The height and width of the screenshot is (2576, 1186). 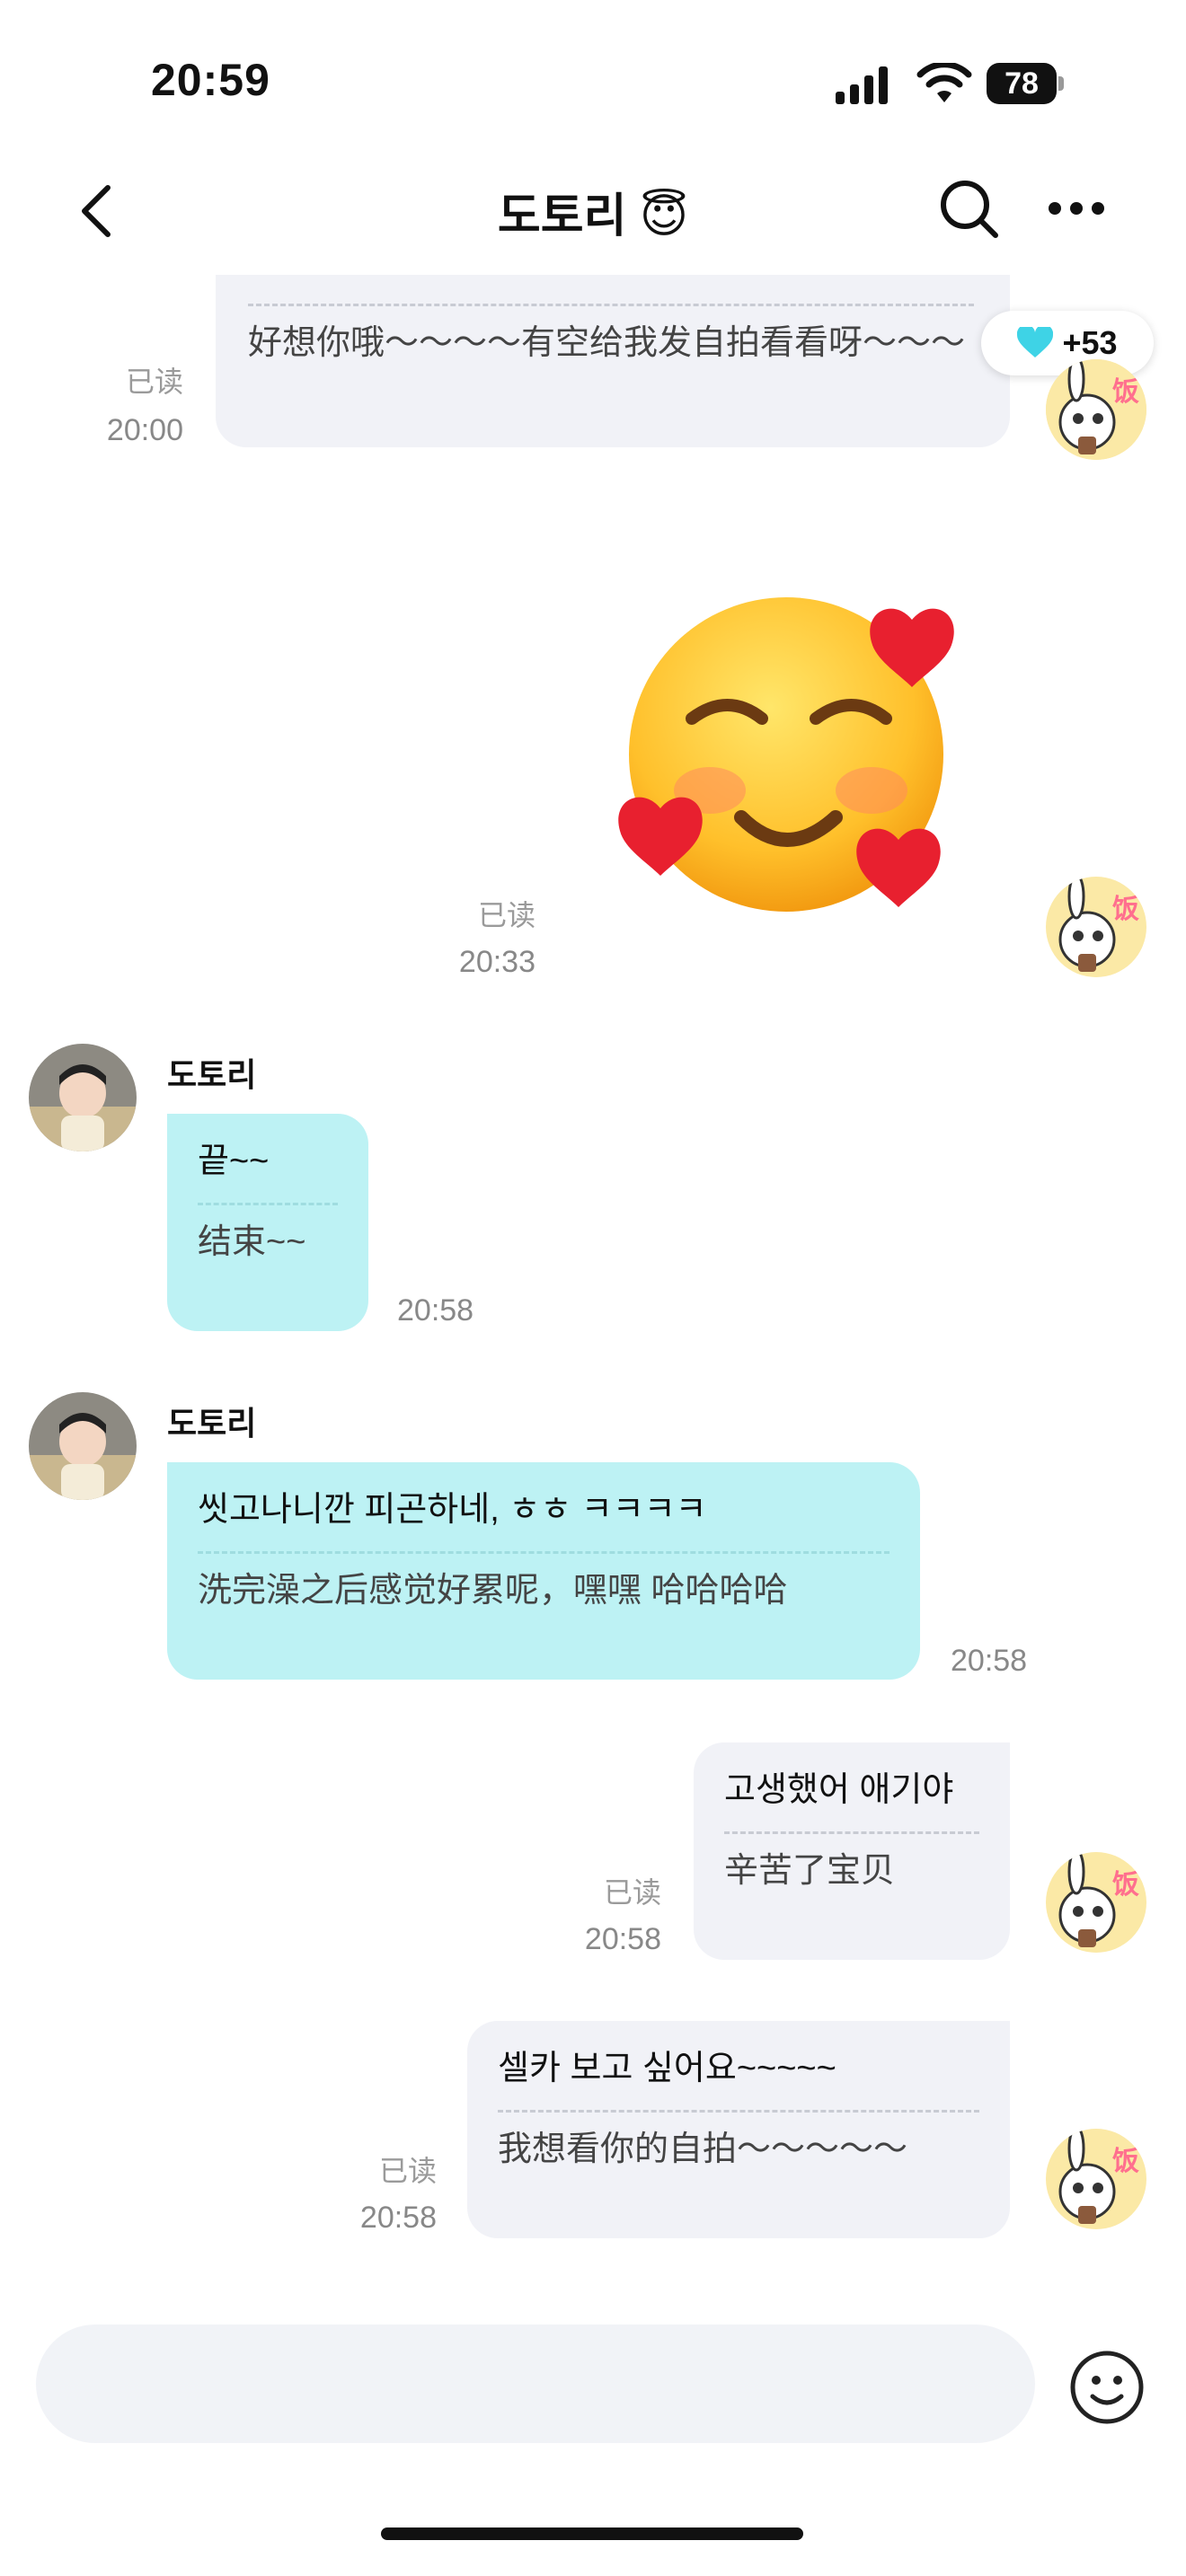 What do you see at coordinates (1107, 2387) in the screenshot?
I see `emoji-icon` at bounding box center [1107, 2387].